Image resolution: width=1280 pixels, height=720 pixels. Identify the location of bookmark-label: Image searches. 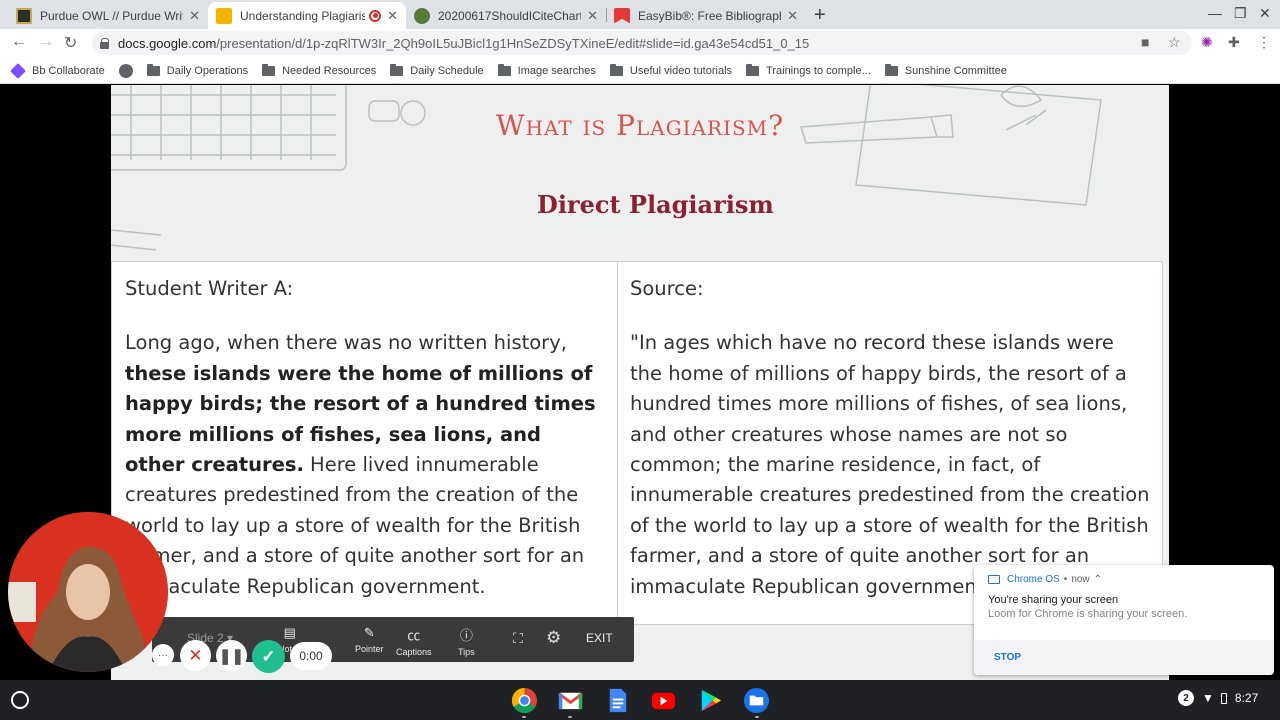
(556, 70).